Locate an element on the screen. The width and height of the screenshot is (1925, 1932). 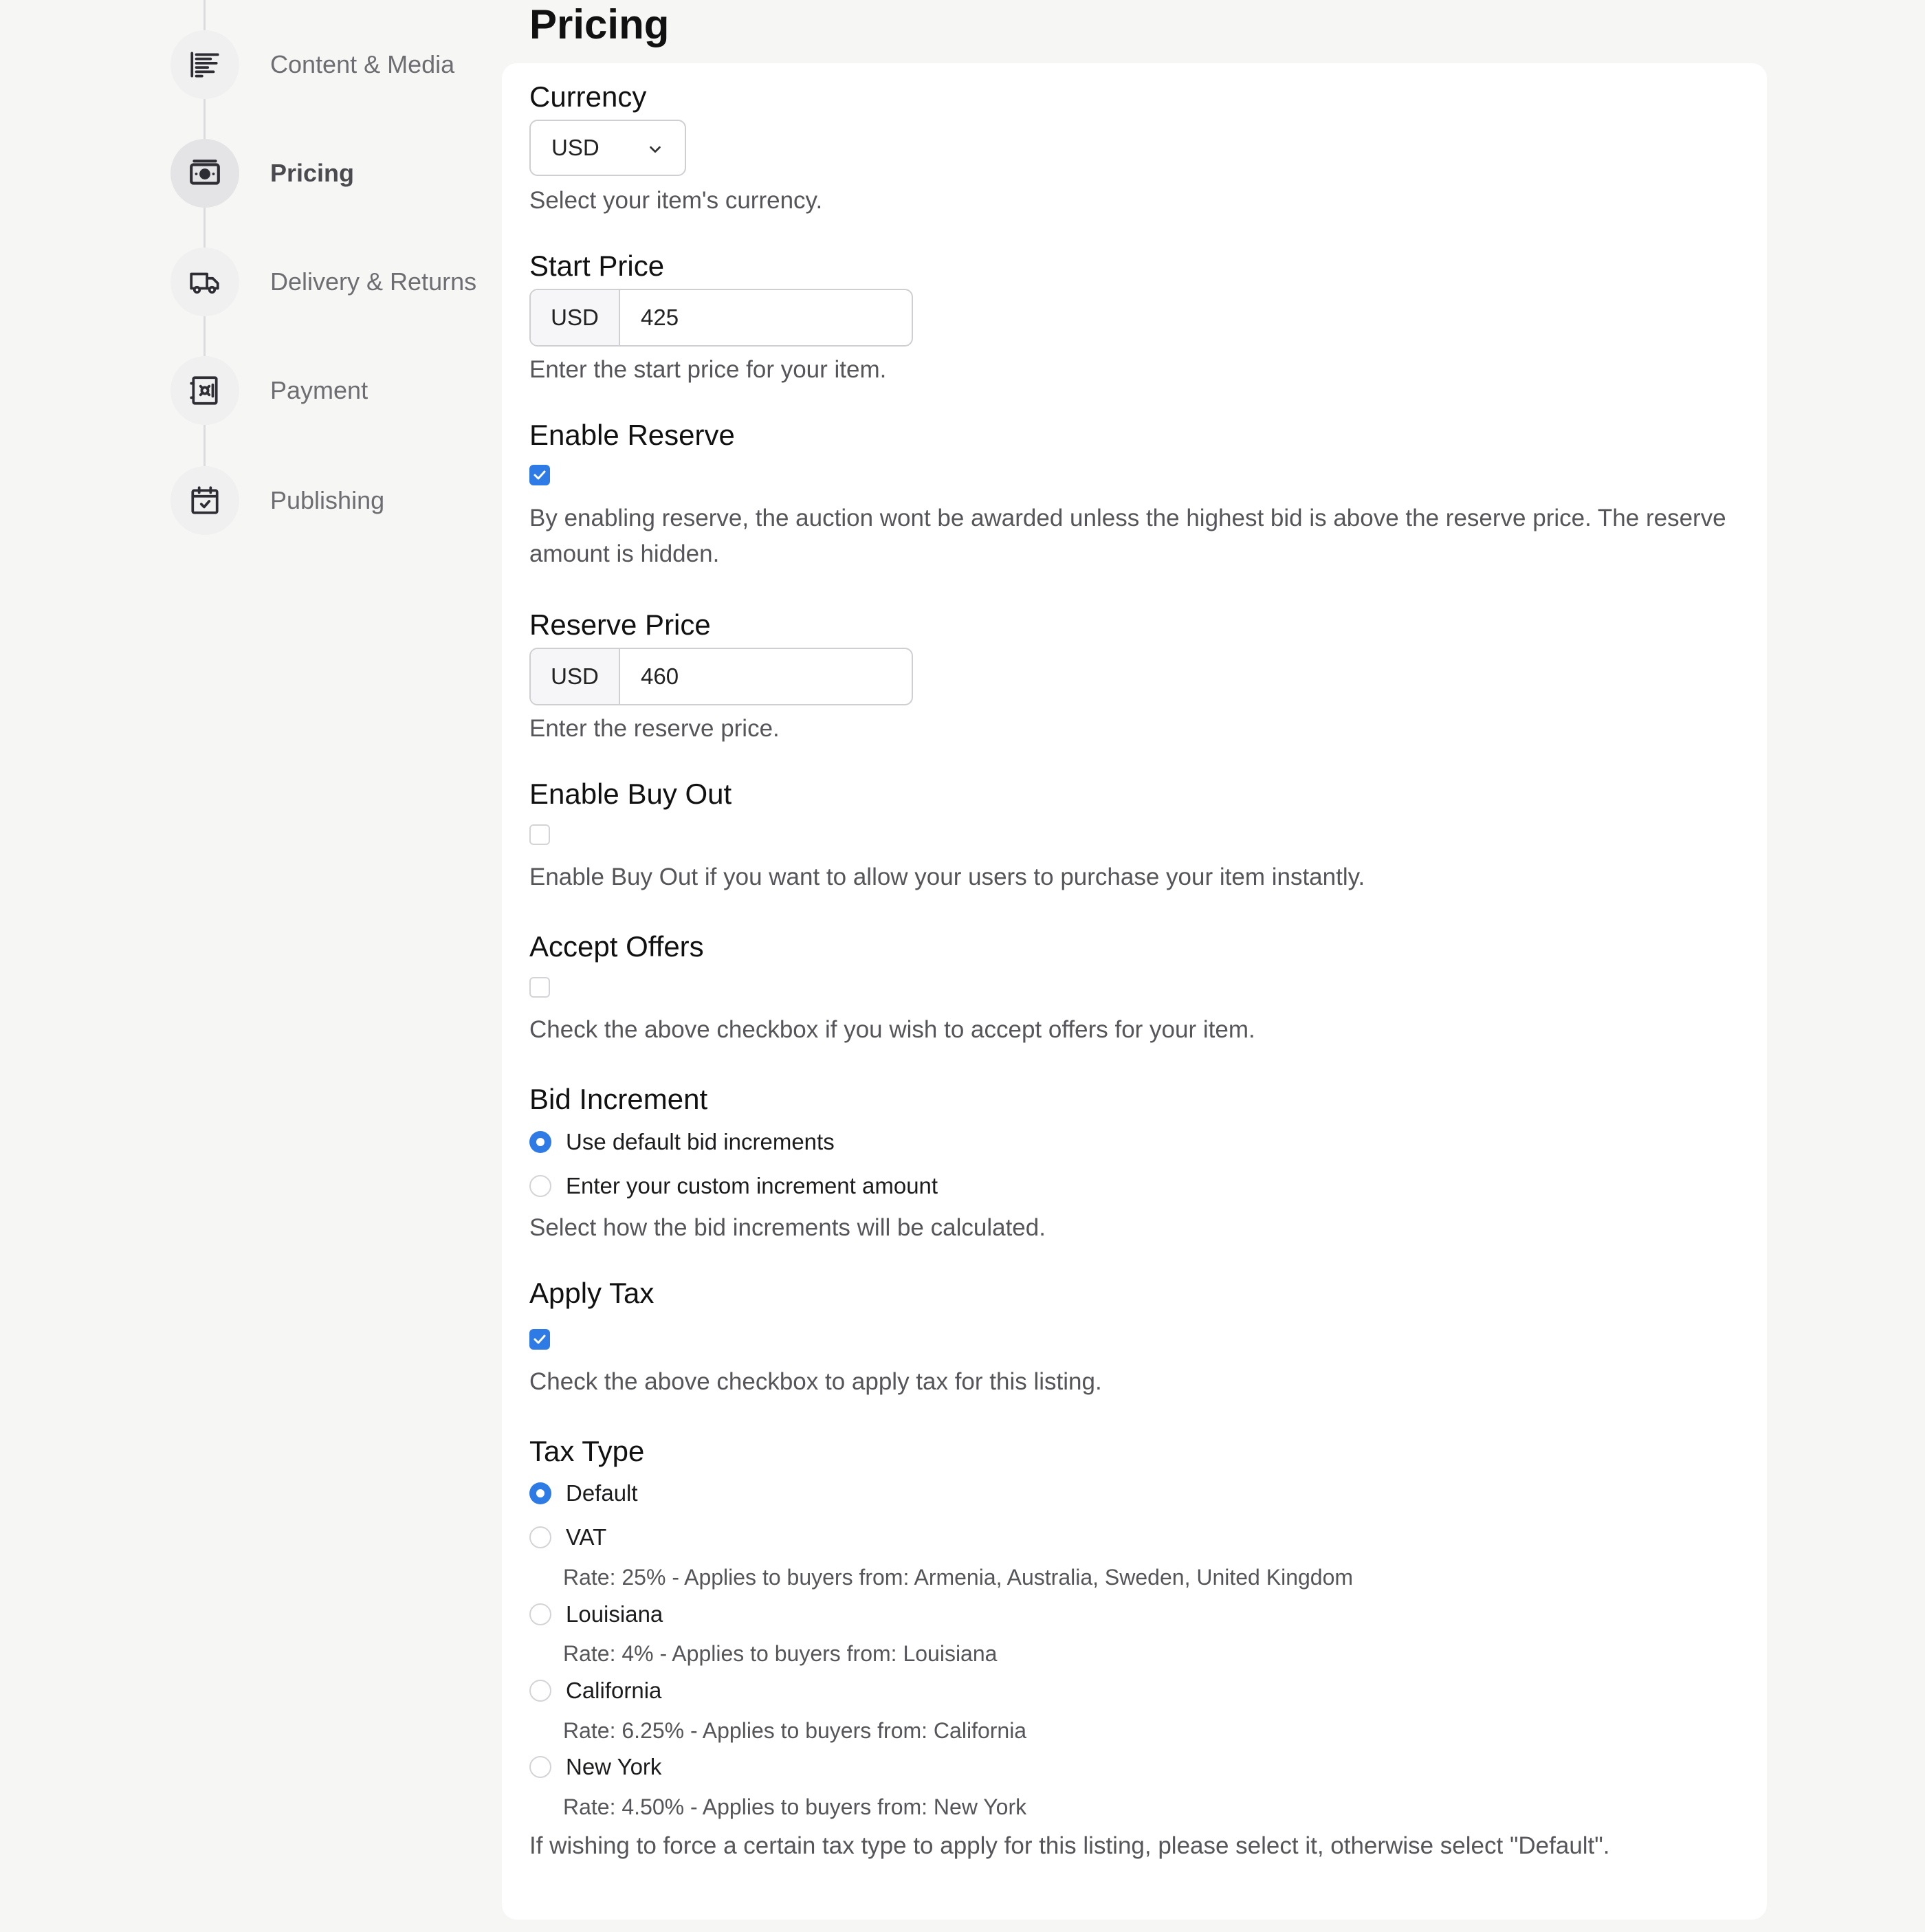
step-payment: Payment is located at coordinates (335, 390).